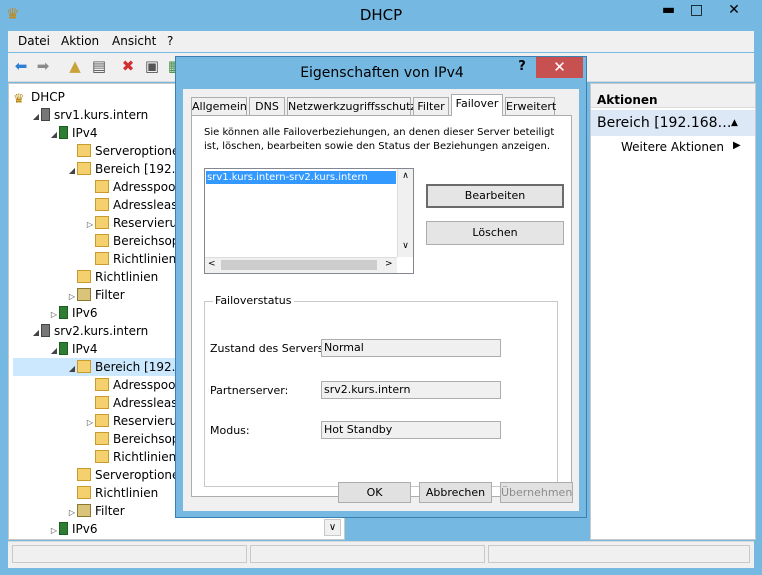 The image size is (762, 575). I want to click on apply-button: Übernehmen, so click(536, 492).